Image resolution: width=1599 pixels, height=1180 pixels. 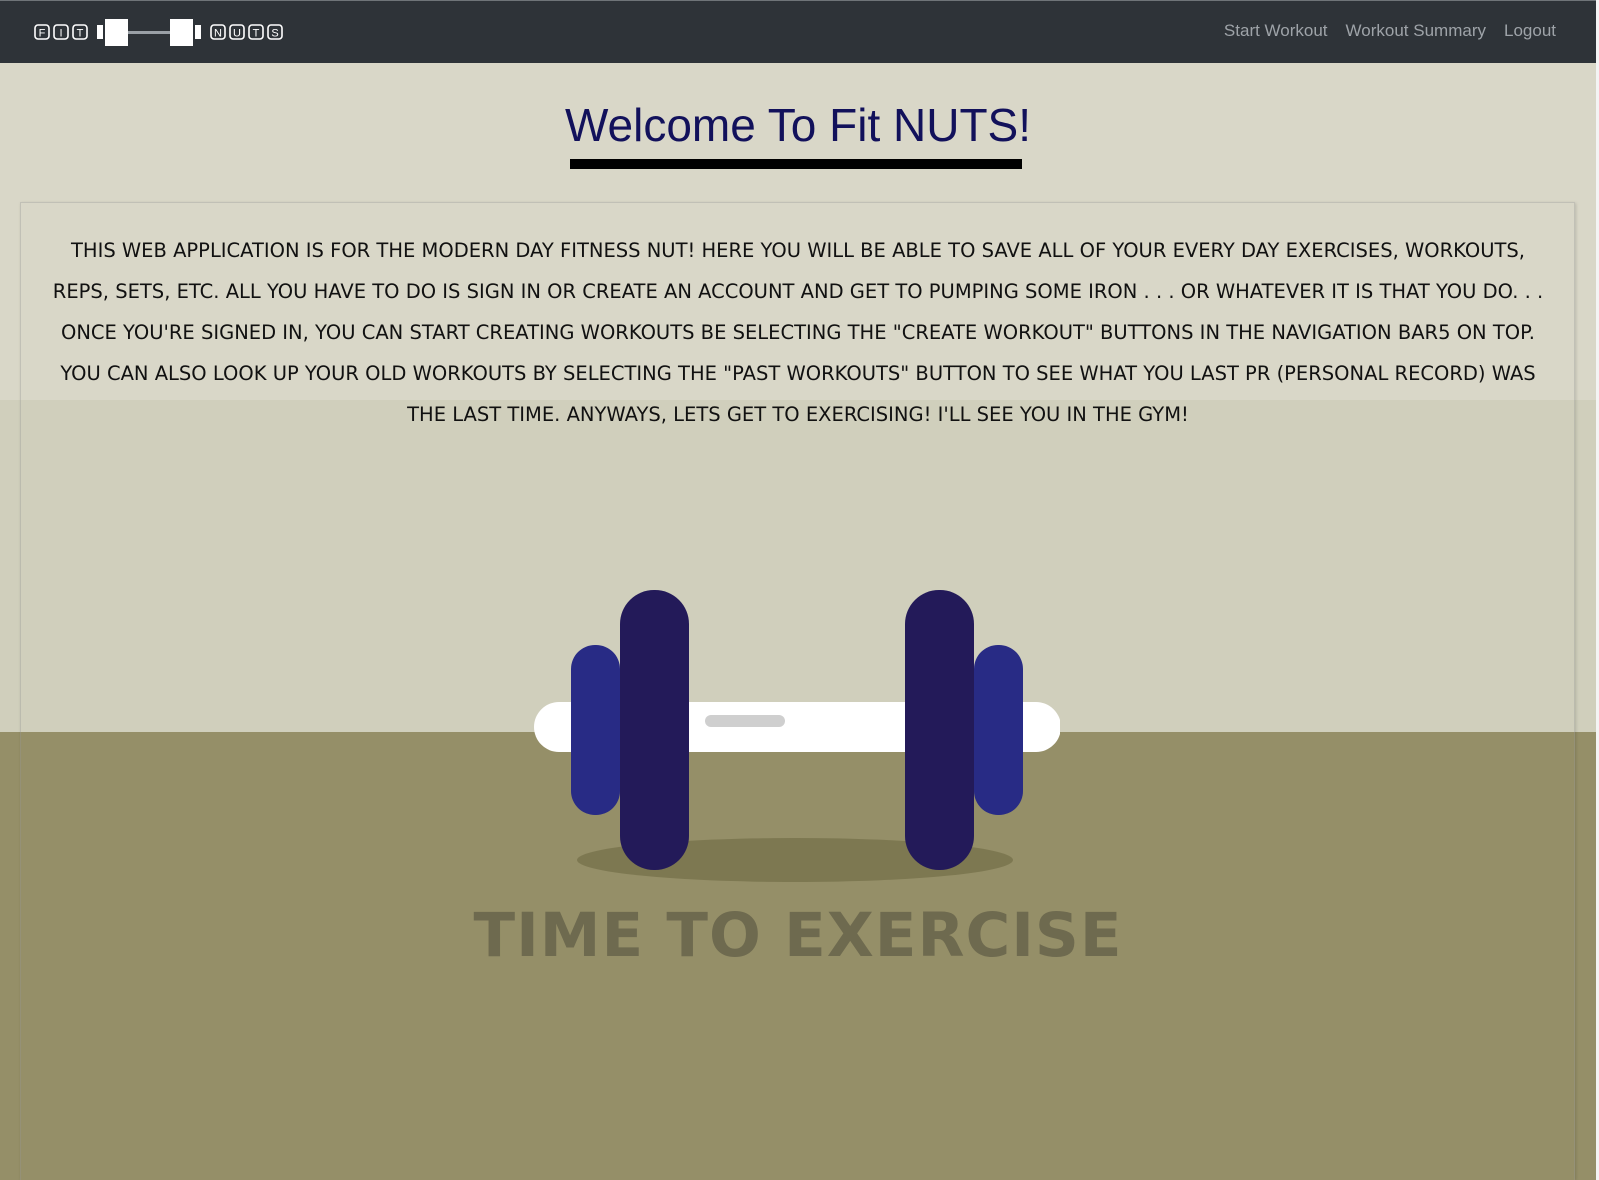 I want to click on right-inner-plate, so click(x=939, y=730).